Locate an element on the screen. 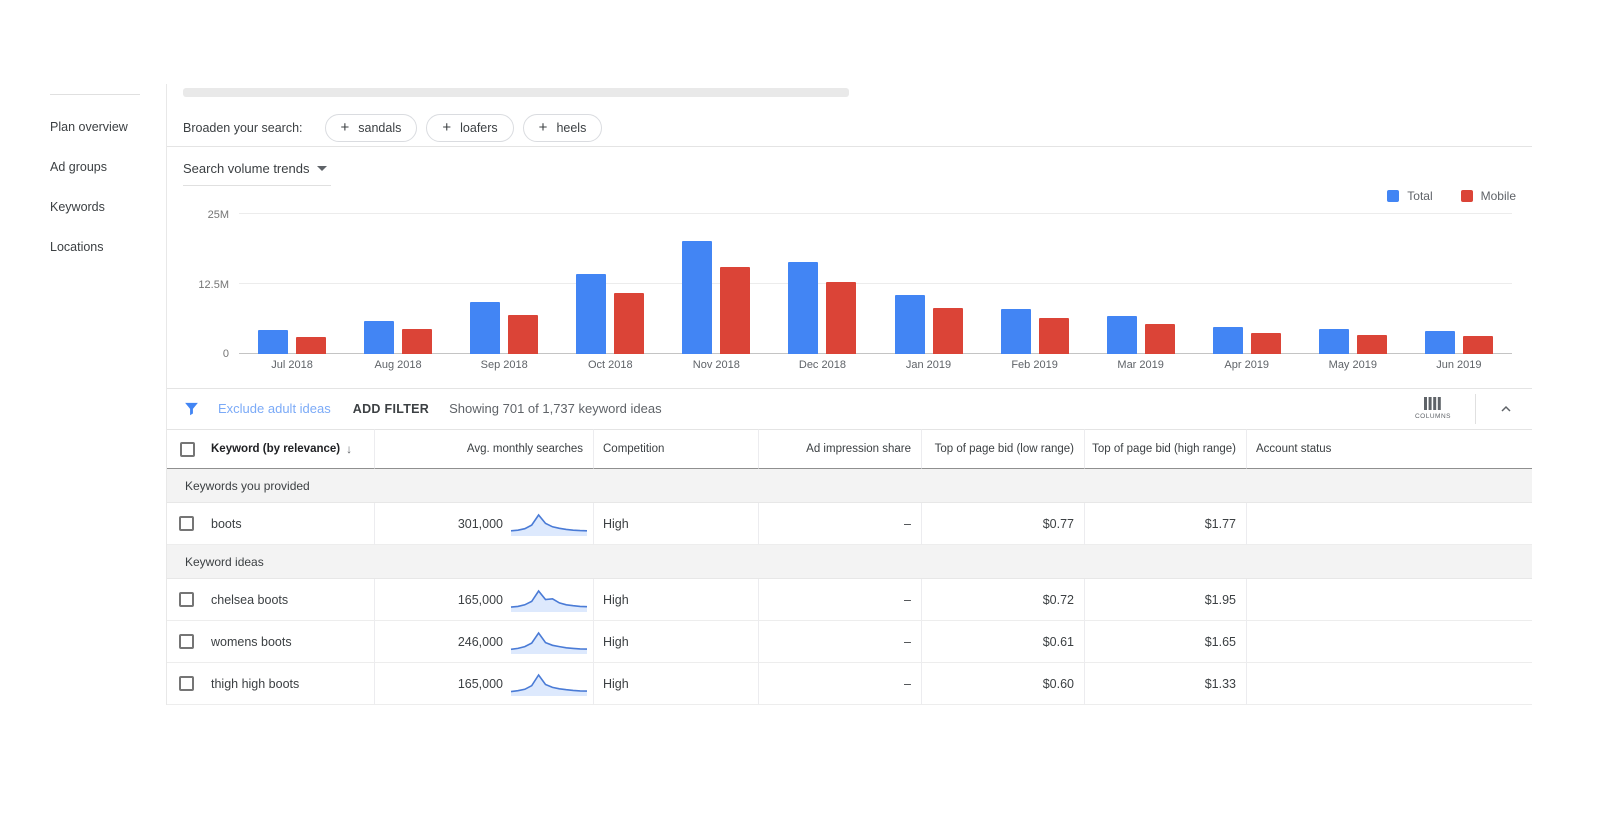 The image size is (1600, 840). x-axis-label: Aug 2018 is located at coordinates (398, 364).